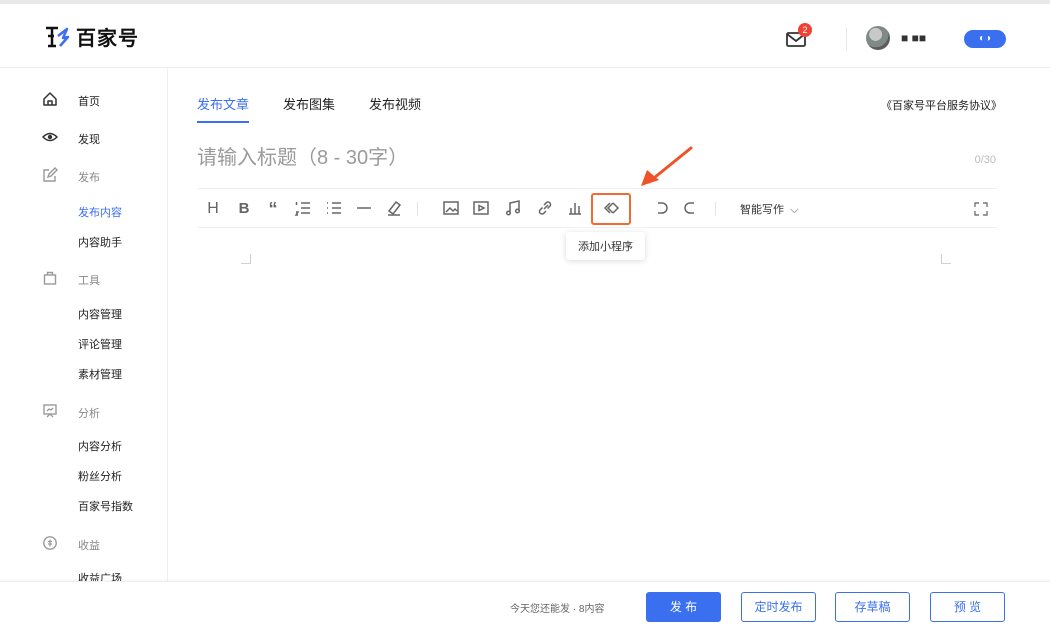 This screenshot has width=1050, height=627. I want to click on pointer-arrow-icon, so click(667, 166).